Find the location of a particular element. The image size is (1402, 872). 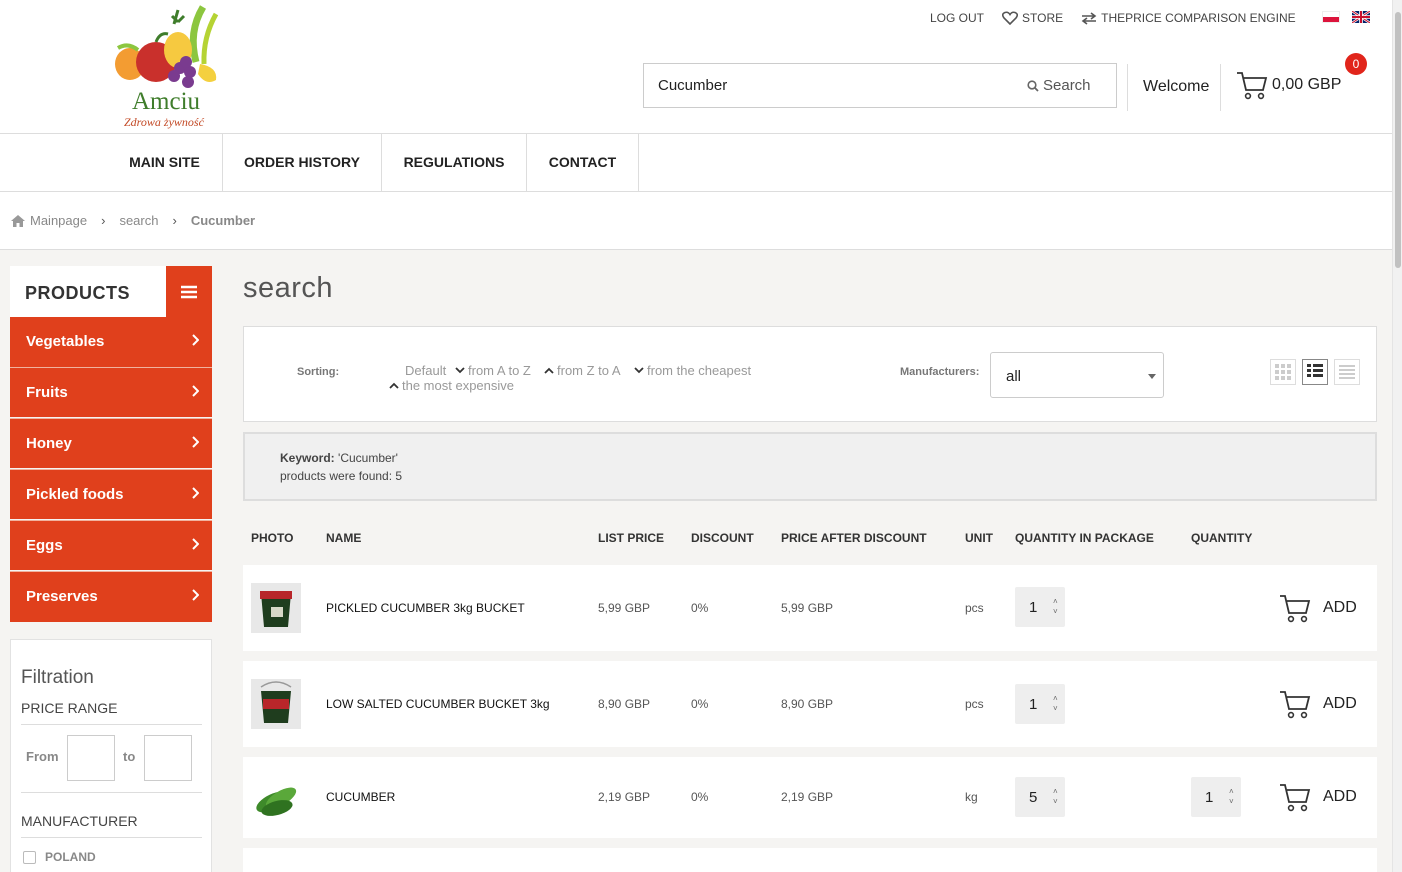

fruit-logo-icon is located at coordinates (167, 46).